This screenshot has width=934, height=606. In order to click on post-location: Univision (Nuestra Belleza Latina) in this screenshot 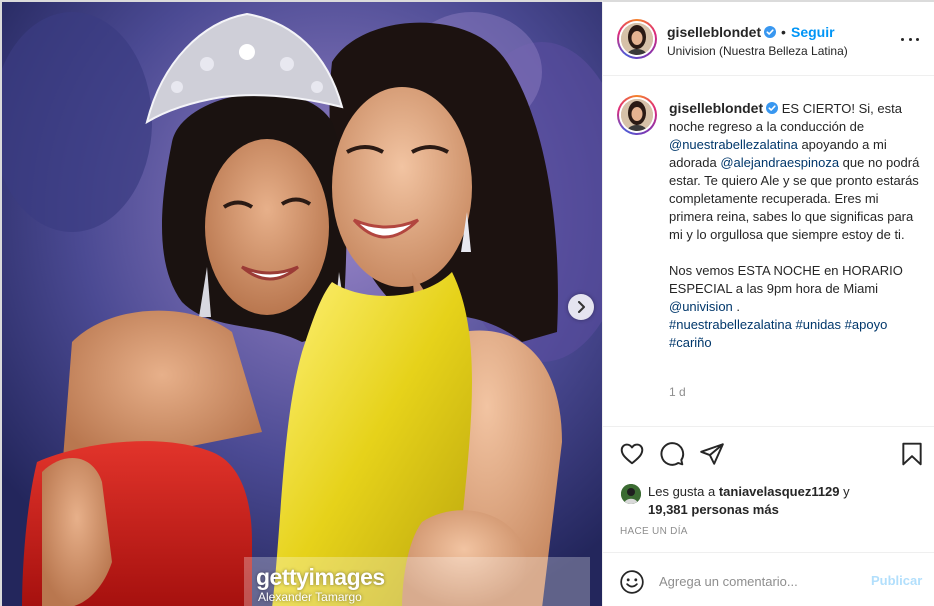, I will do `click(757, 51)`.